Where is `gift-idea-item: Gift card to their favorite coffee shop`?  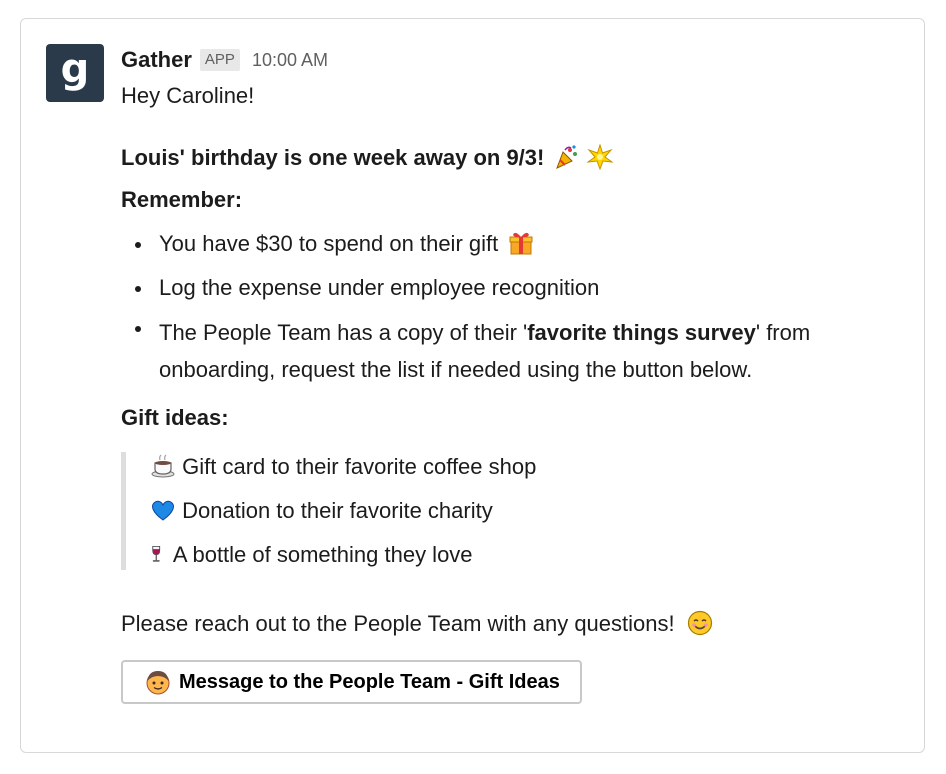 gift-idea-item: Gift card to their favorite coffee shop is located at coordinates (525, 467).